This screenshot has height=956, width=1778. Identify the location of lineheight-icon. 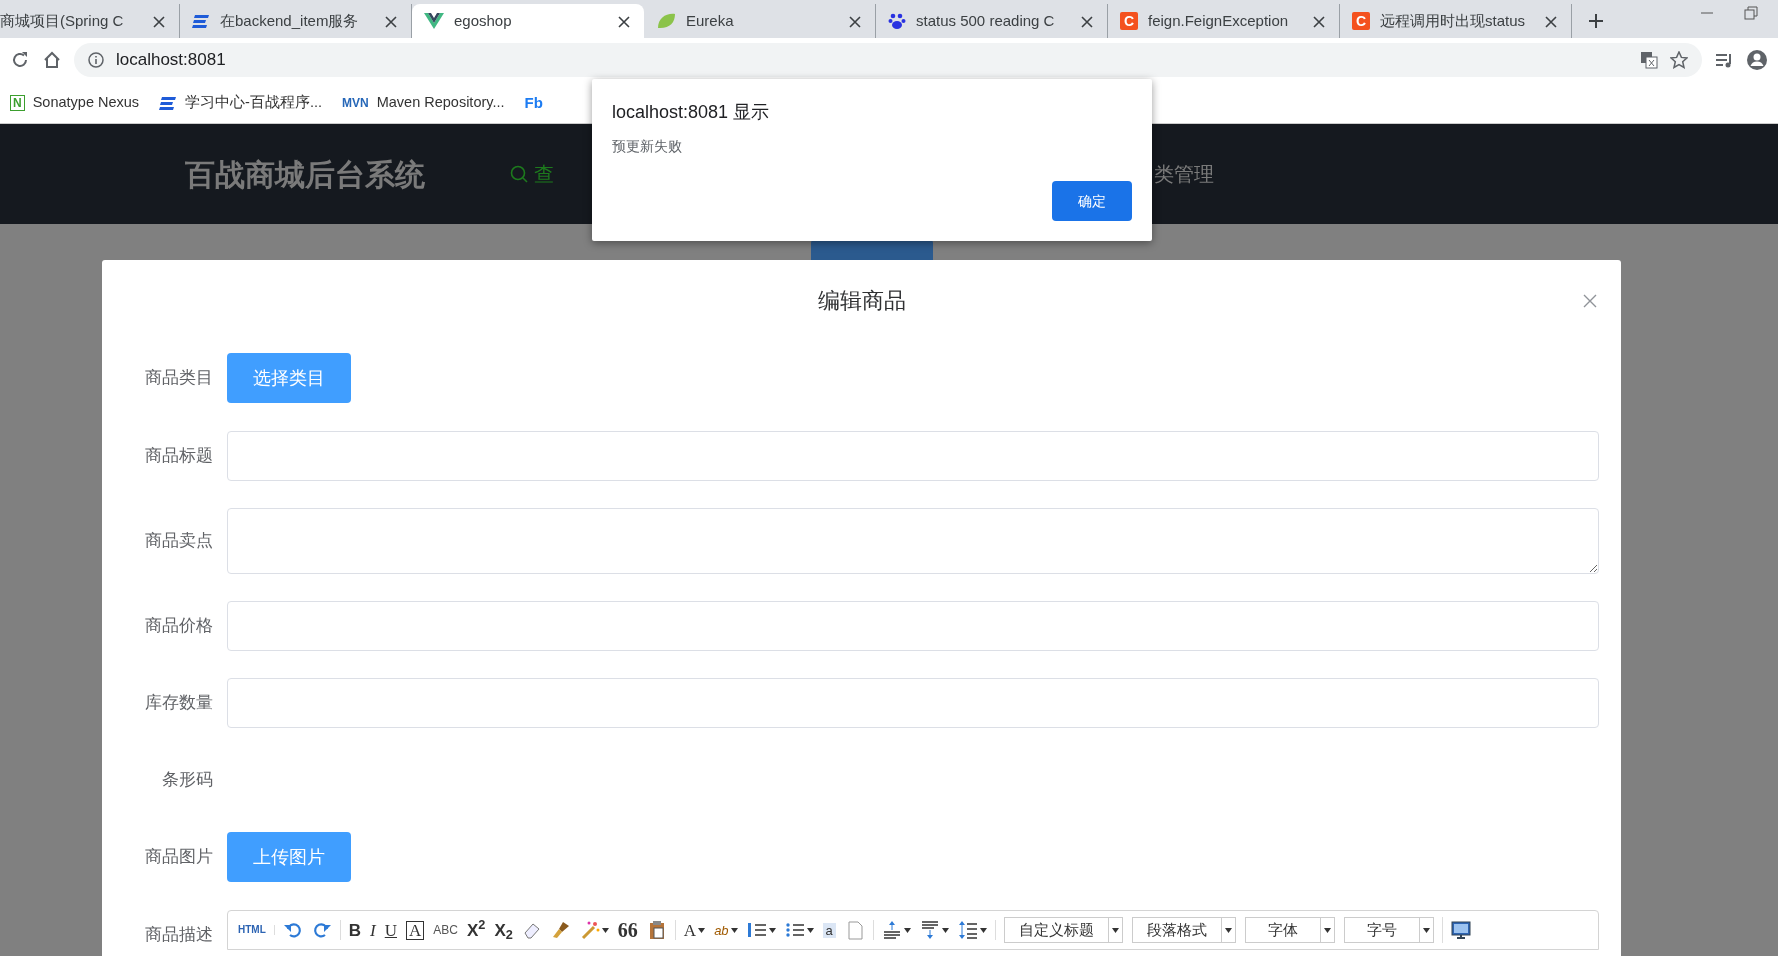
(967, 930).